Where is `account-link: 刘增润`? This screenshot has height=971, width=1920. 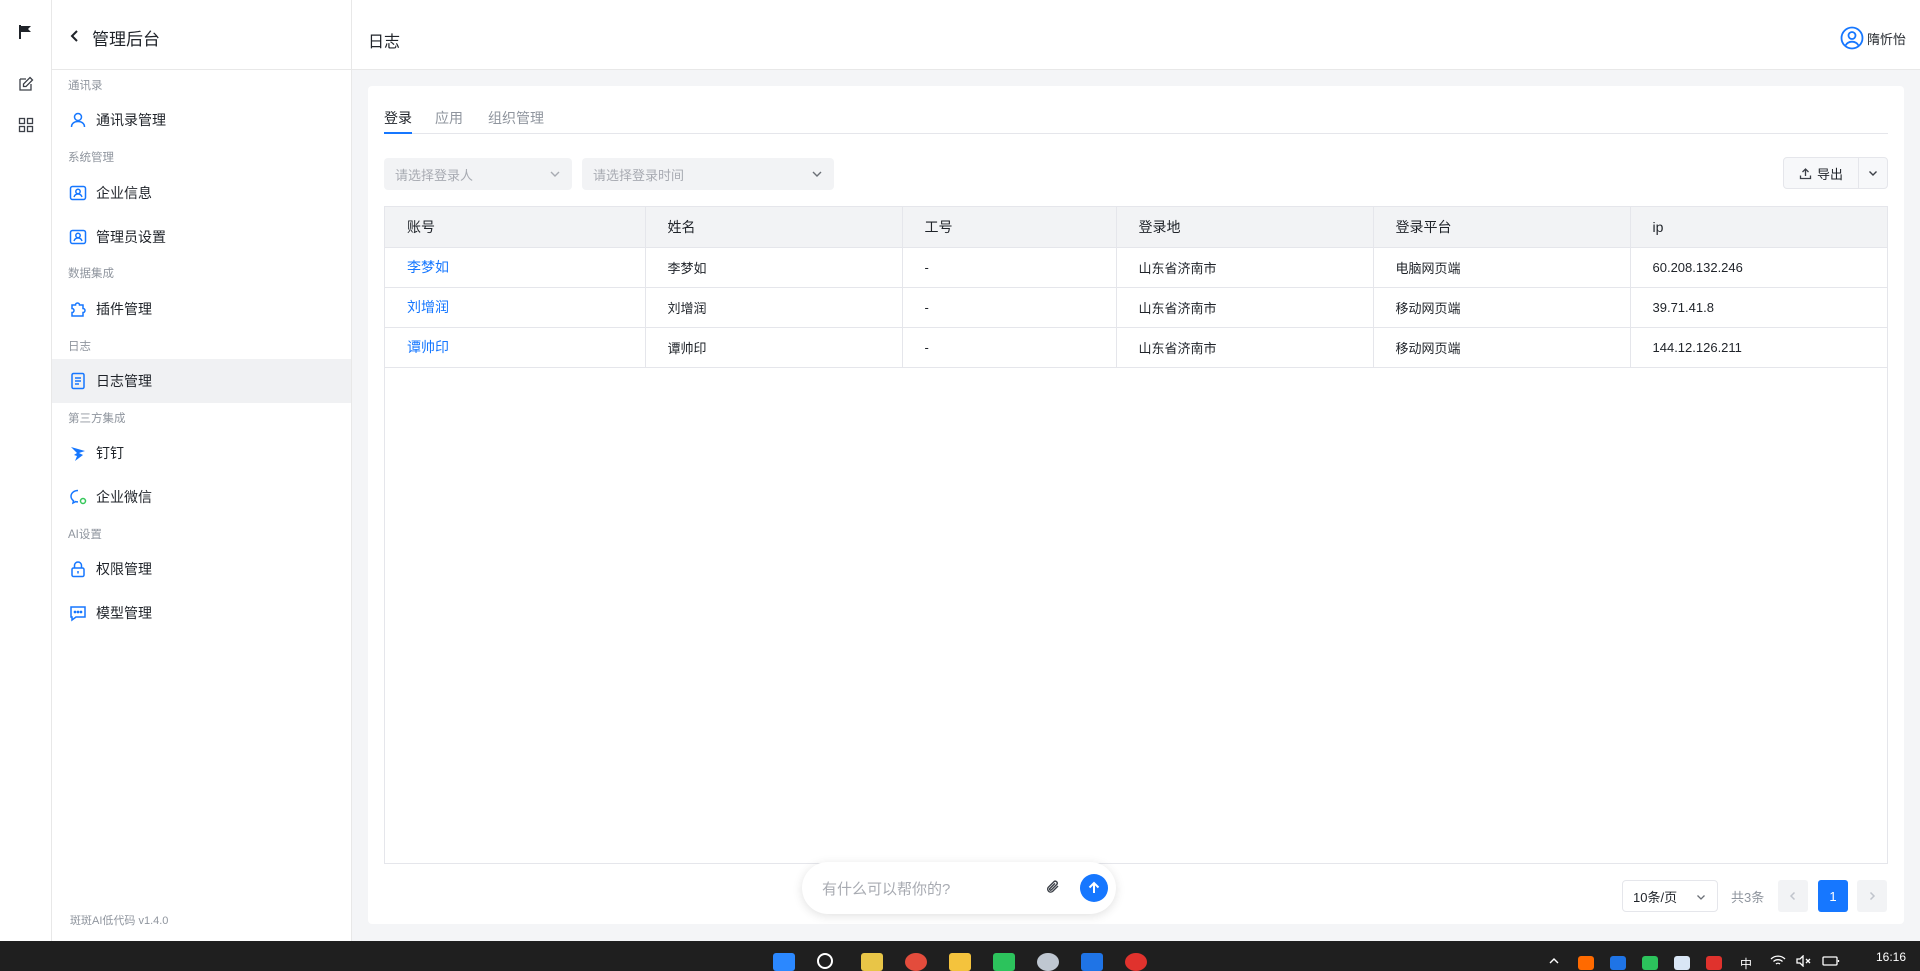 account-link: 刘增润 is located at coordinates (515, 307).